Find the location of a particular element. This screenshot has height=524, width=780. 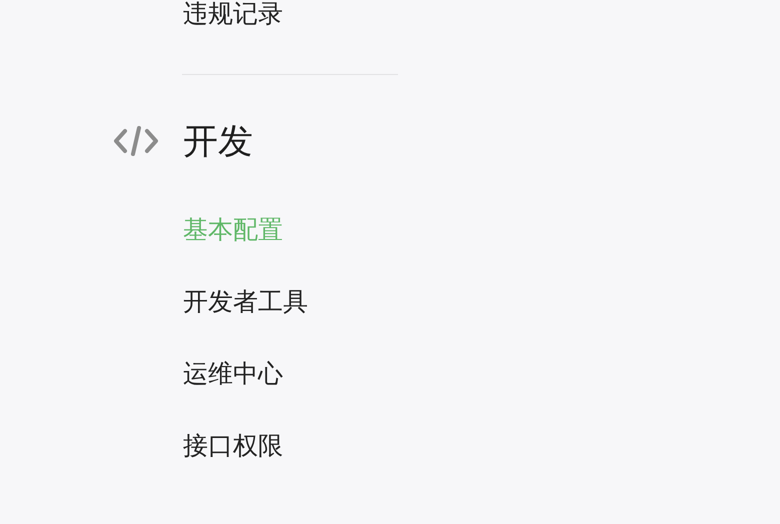

code-icon is located at coordinates (136, 141).